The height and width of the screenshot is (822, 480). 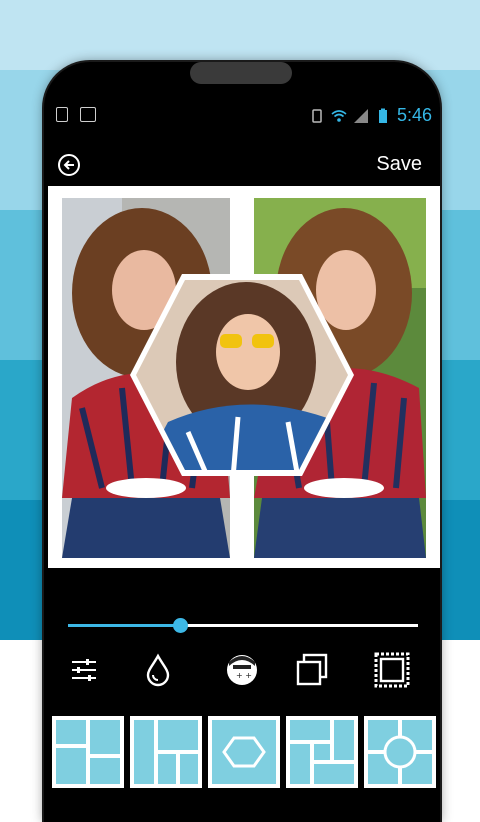 I want to click on layout-hexagon-icon, so click(x=244, y=752).